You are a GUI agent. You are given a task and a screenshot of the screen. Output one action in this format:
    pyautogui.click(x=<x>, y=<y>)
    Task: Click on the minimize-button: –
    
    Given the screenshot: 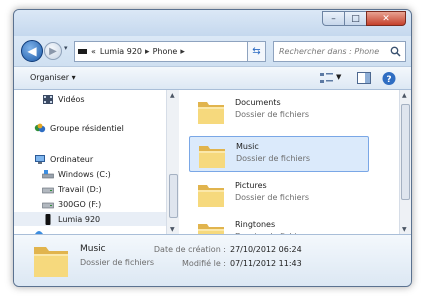 What is the action you would take?
    pyautogui.click(x=333, y=18)
    